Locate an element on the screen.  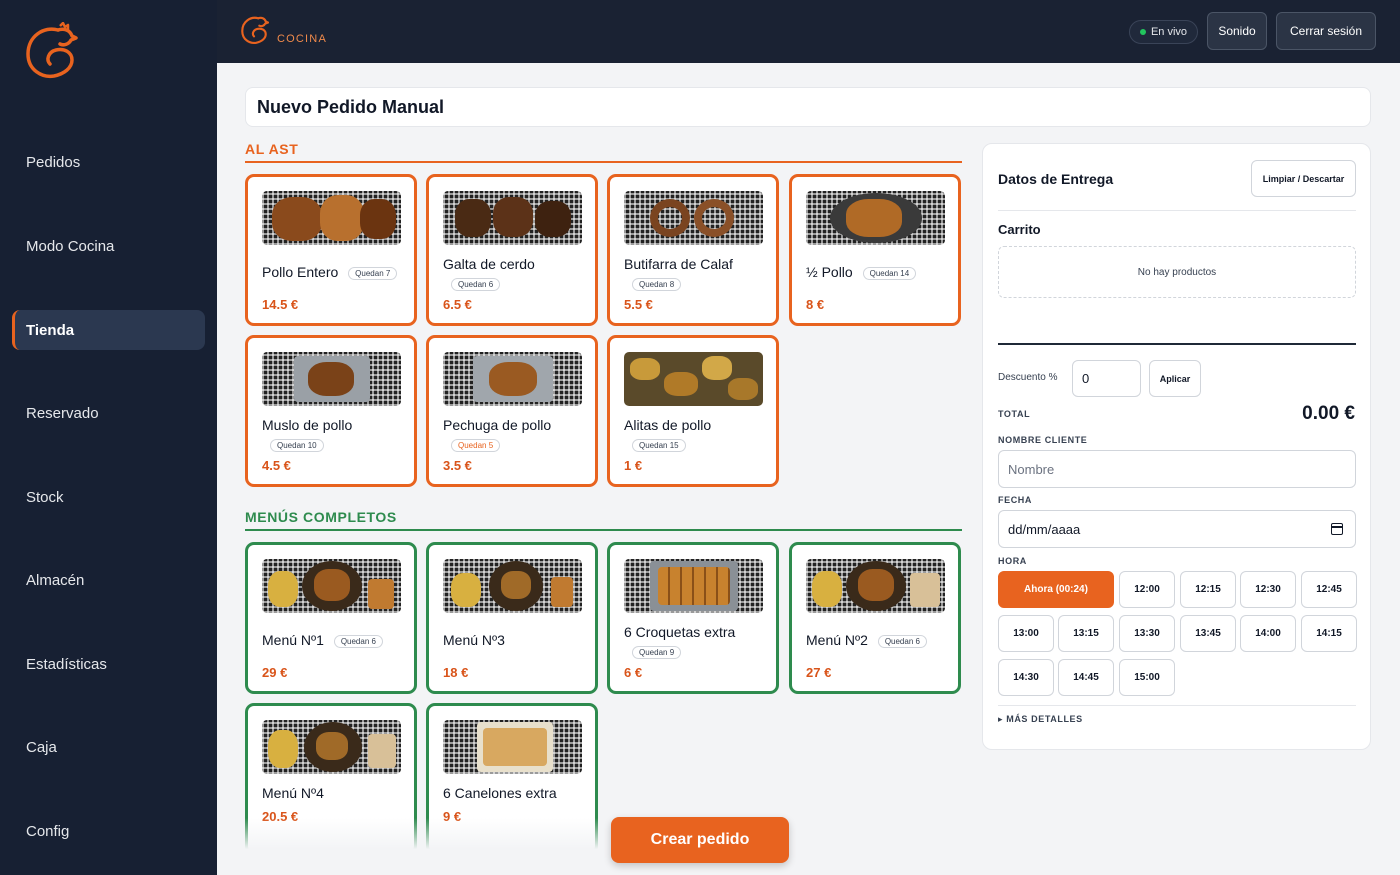
product-name-row: Pollo Entero Quedan 7 is located at coordinates (330, 272).